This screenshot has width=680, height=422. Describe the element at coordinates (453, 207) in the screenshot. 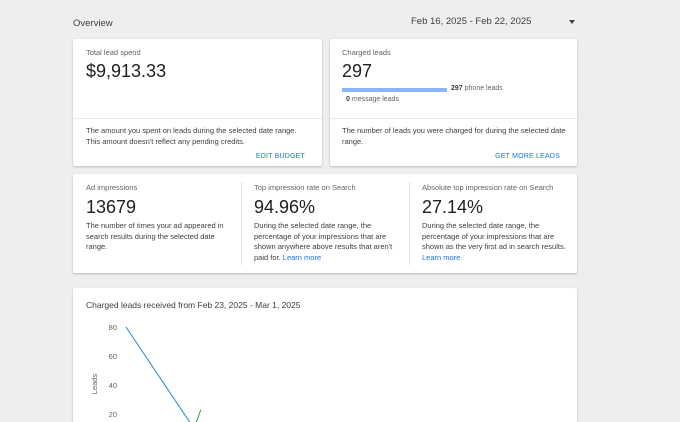

I see `abs-top-impression-value: 27.14%` at that location.